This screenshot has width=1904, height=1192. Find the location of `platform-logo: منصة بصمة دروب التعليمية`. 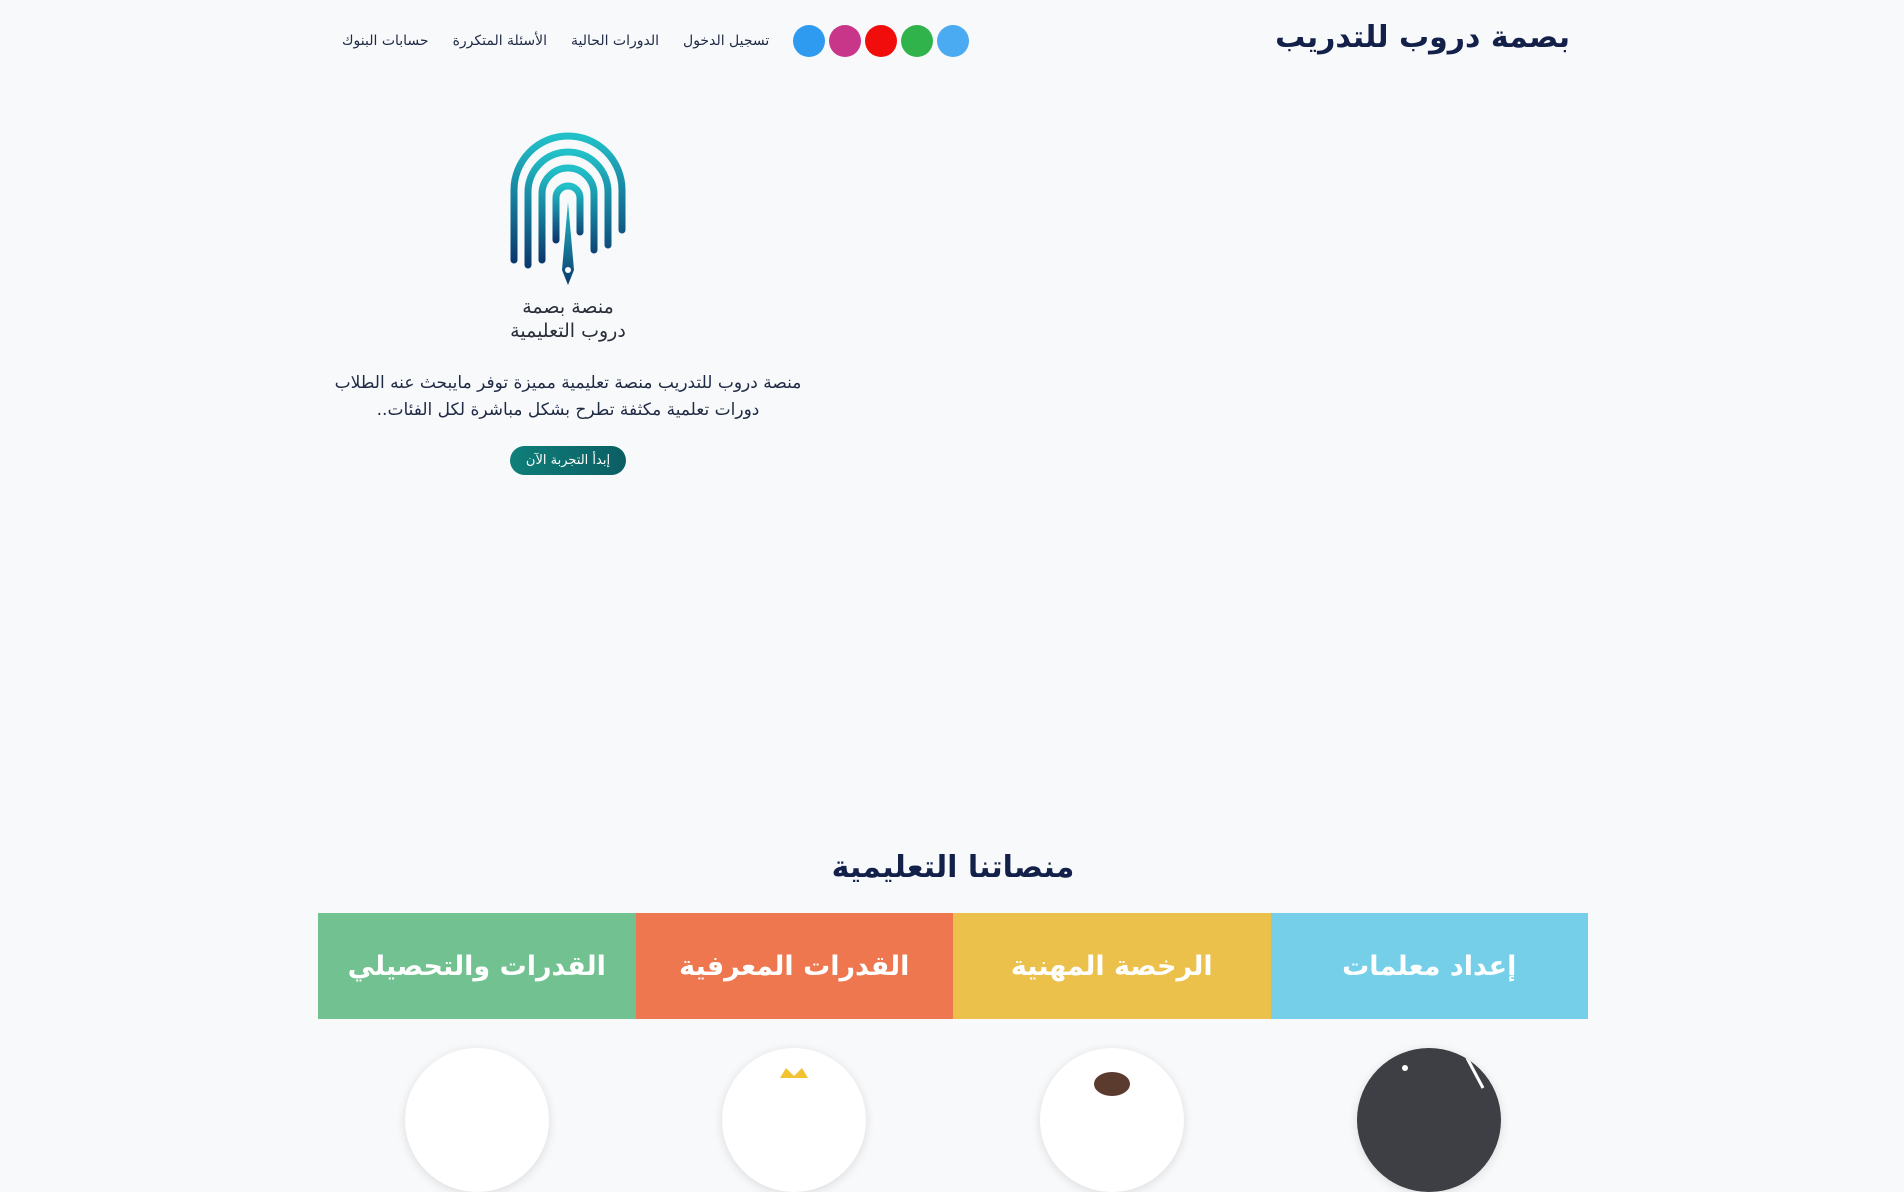

platform-logo: منصة بصمة دروب التعليمية is located at coordinates (568, 231).